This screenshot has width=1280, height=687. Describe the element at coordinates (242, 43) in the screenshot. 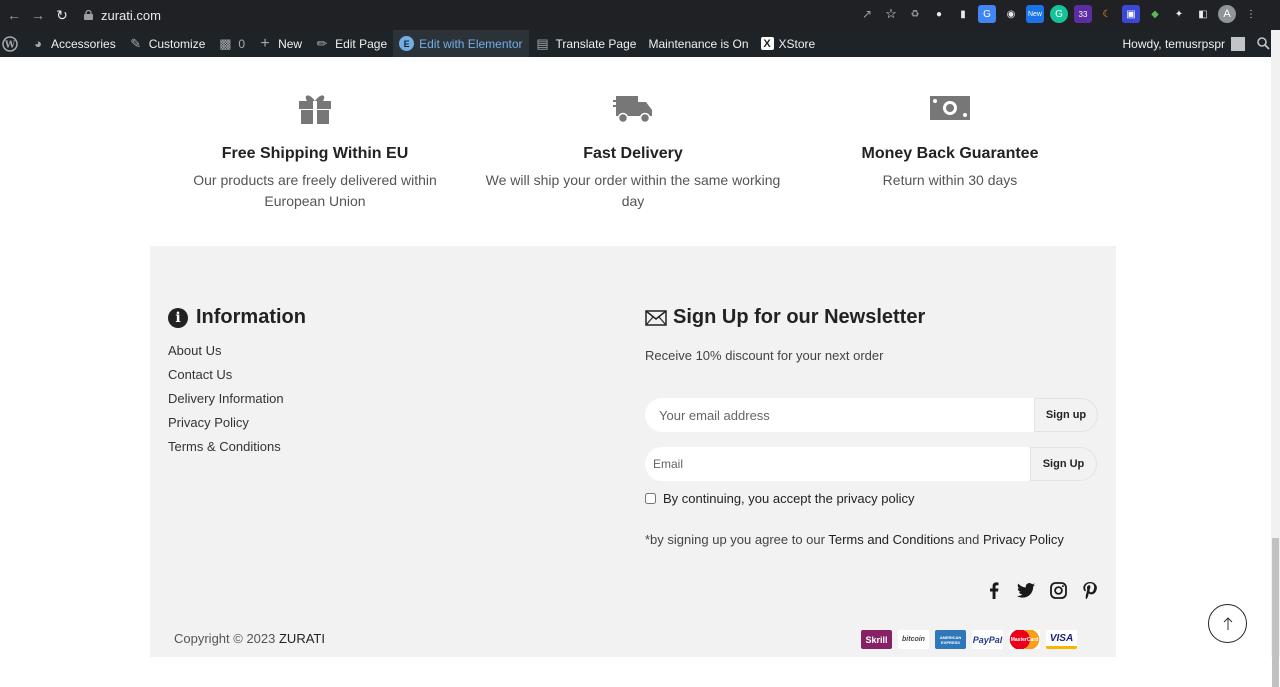

I see `wpbar-comments-count: 0` at that location.